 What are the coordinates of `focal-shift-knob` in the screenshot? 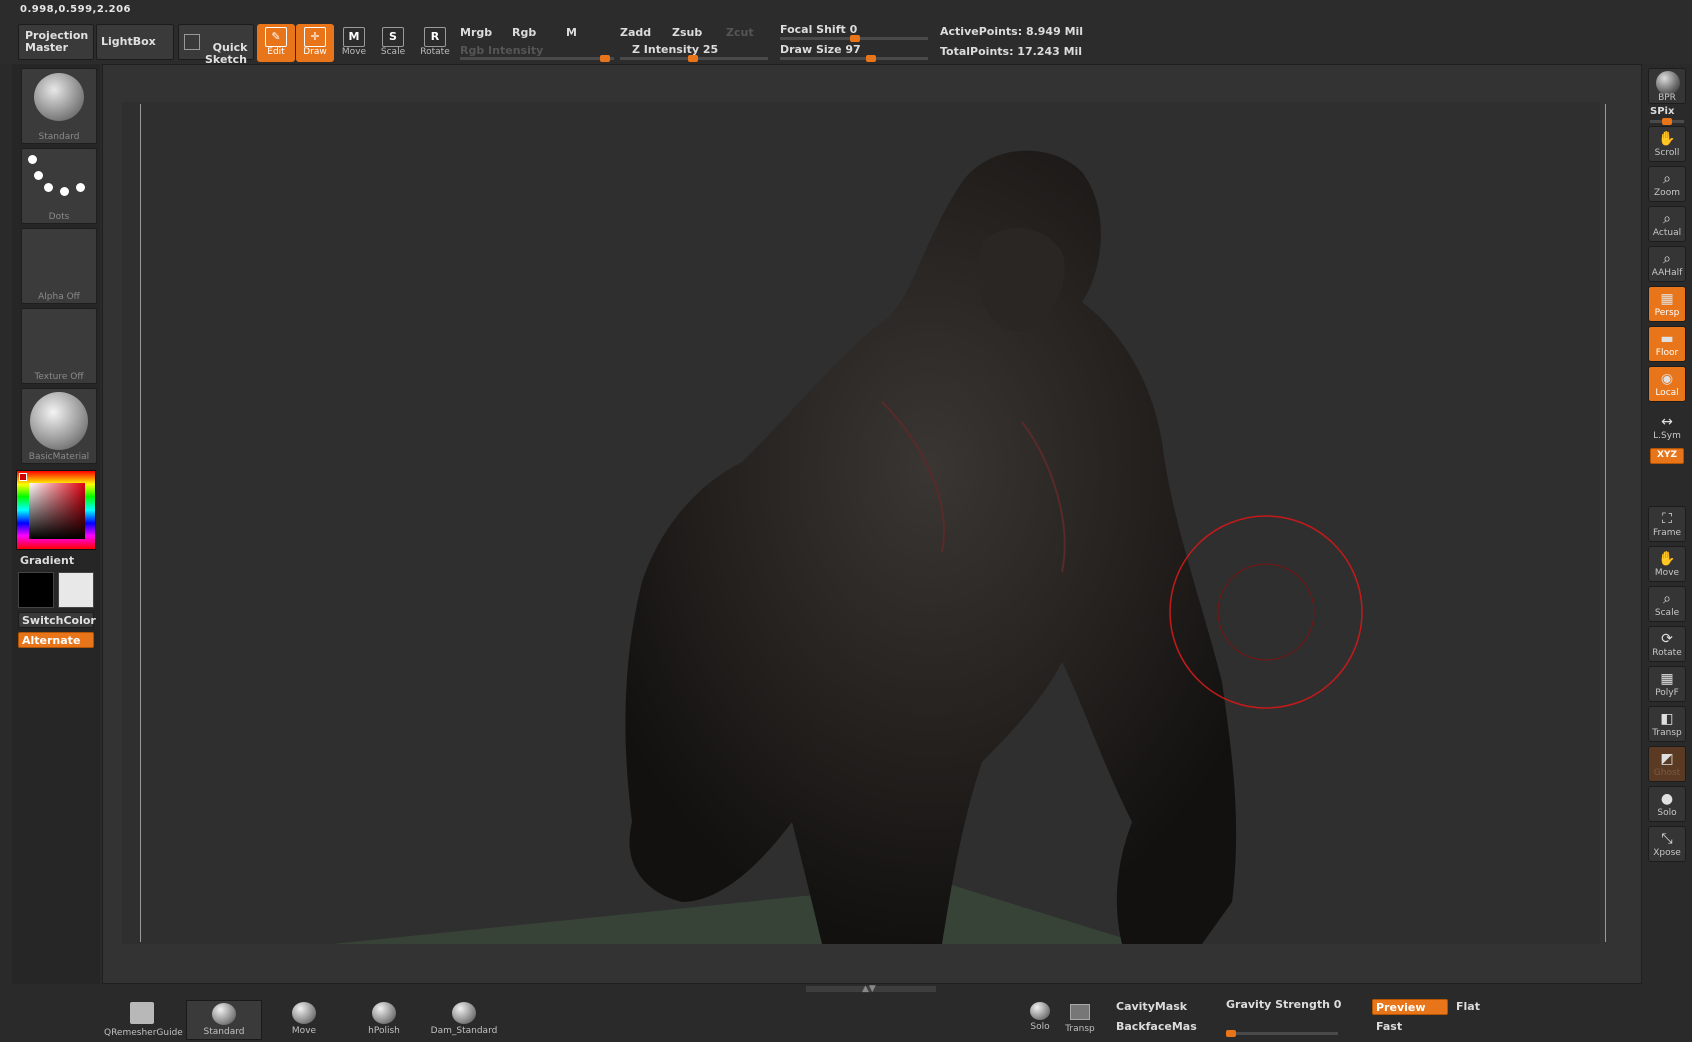 It's located at (855, 38).